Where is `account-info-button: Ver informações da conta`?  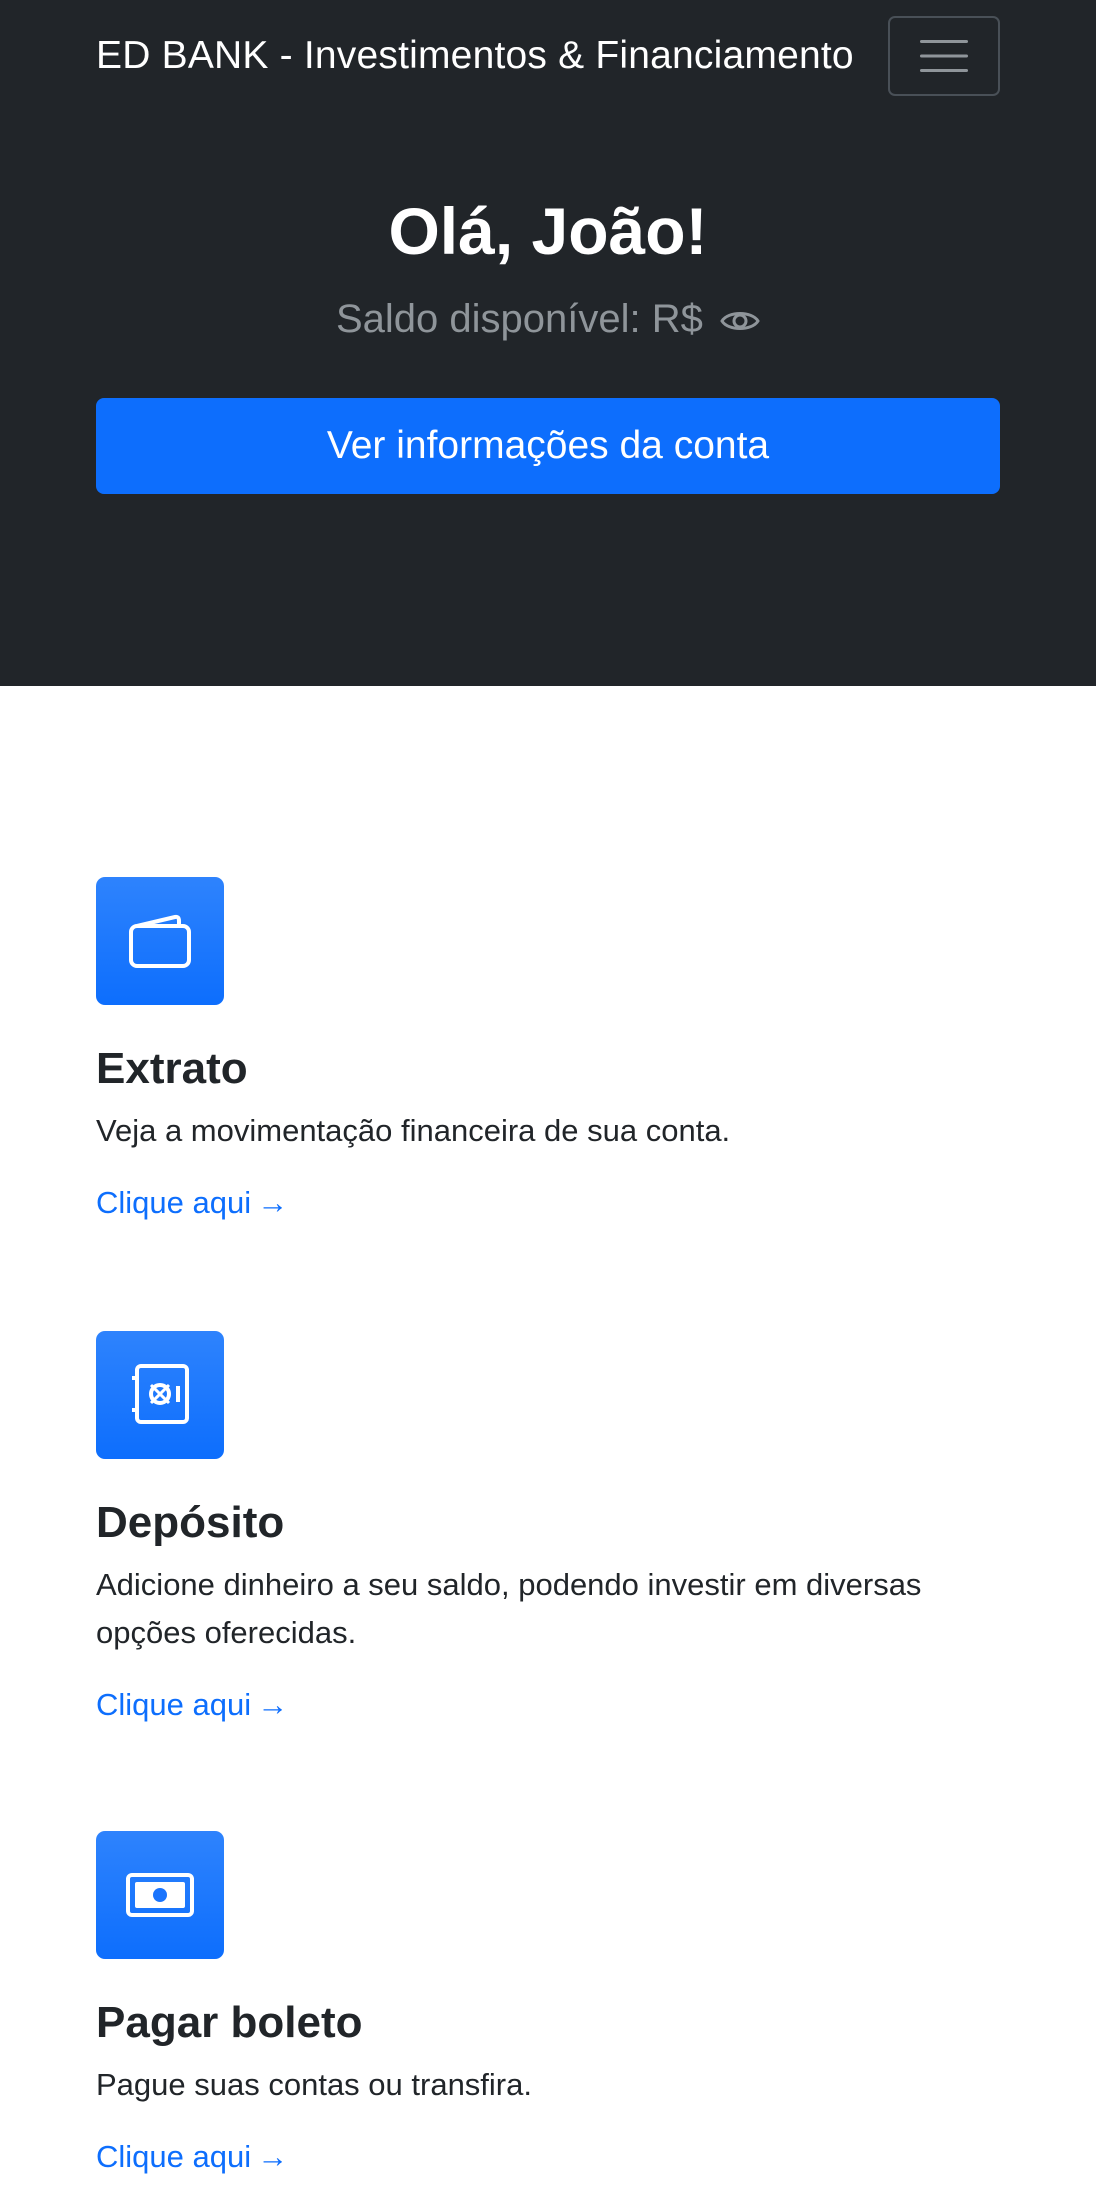 account-info-button: Ver informações da conta is located at coordinates (548, 446).